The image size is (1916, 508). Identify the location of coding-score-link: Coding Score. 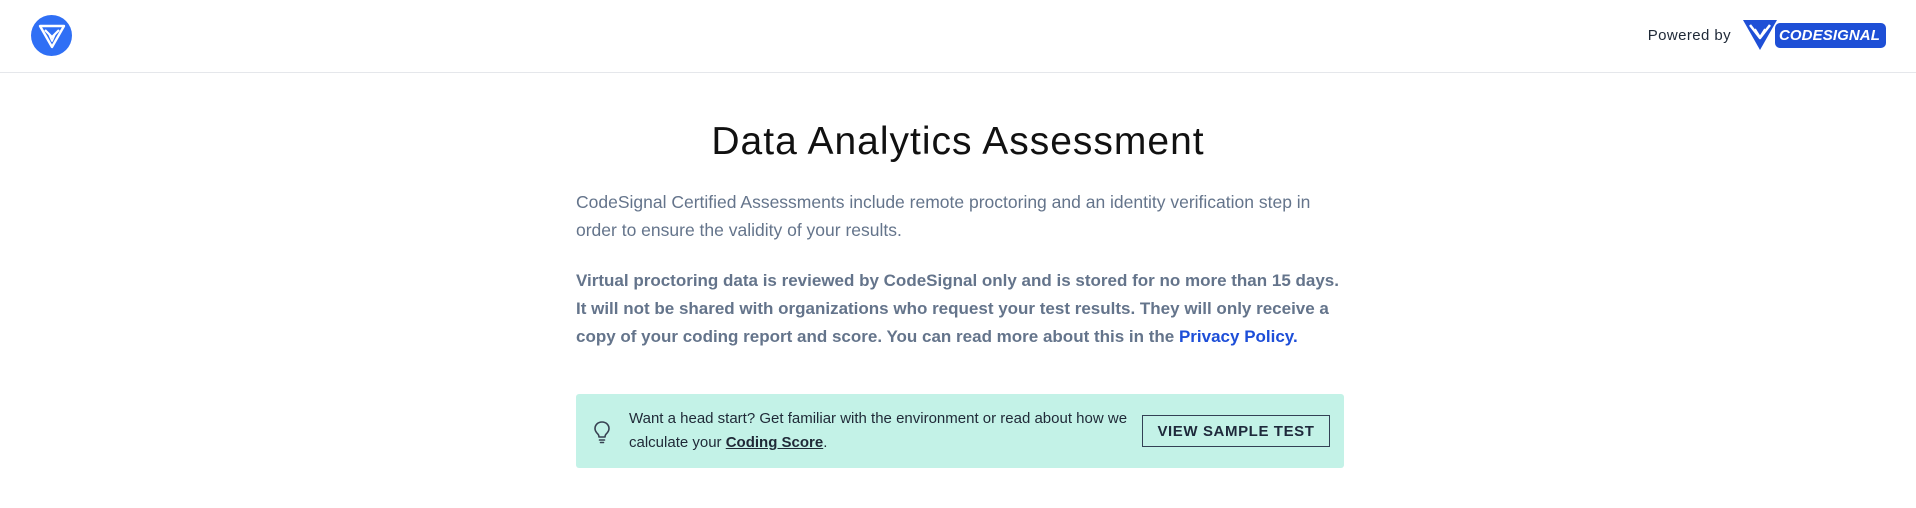
(775, 442).